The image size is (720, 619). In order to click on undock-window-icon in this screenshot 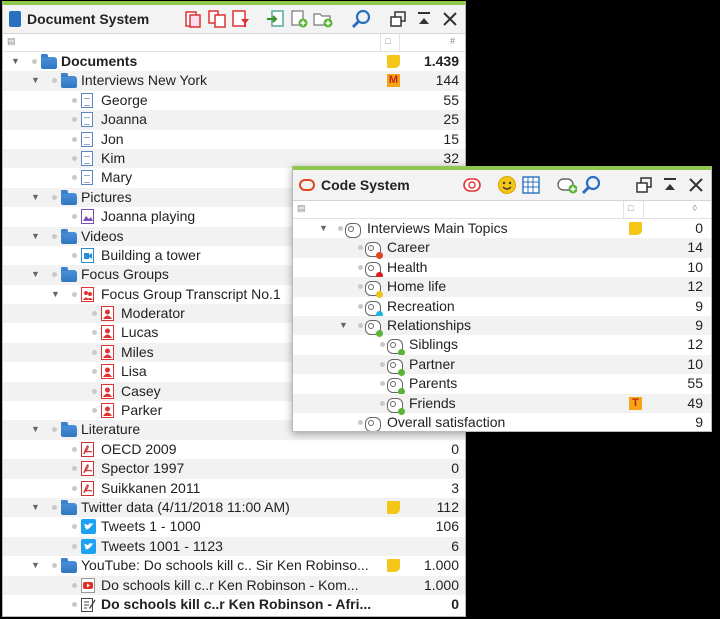, I will do `click(398, 19)`.